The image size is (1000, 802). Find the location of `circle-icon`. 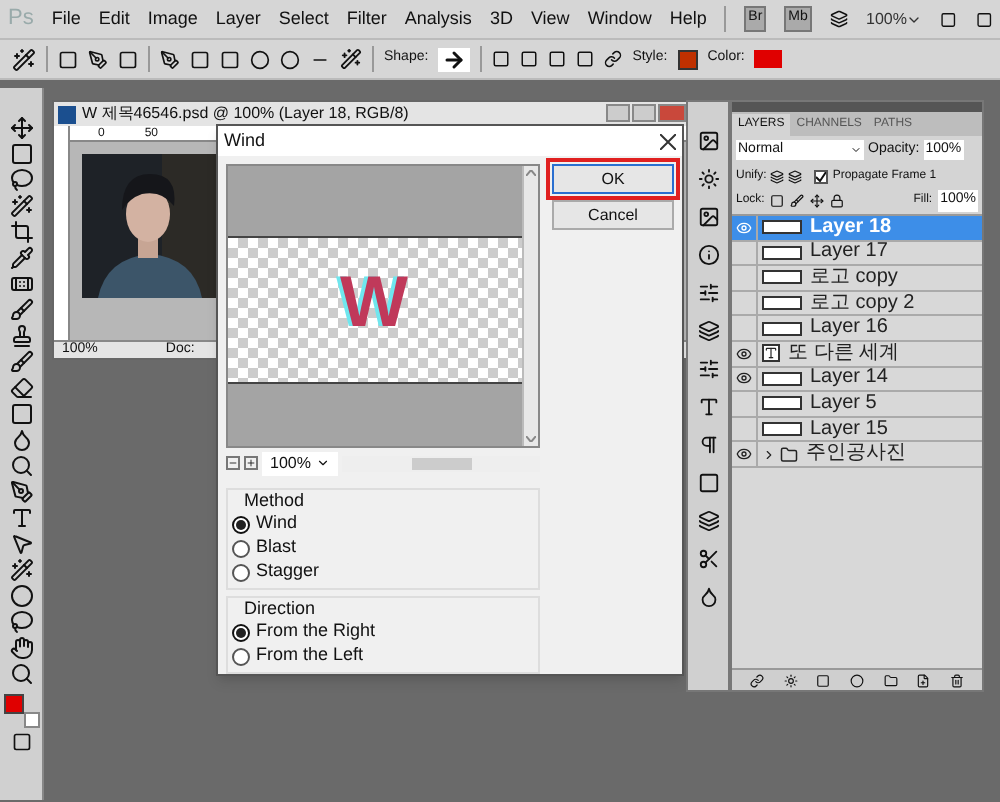

circle-icon is located at coordinates (21, 596).